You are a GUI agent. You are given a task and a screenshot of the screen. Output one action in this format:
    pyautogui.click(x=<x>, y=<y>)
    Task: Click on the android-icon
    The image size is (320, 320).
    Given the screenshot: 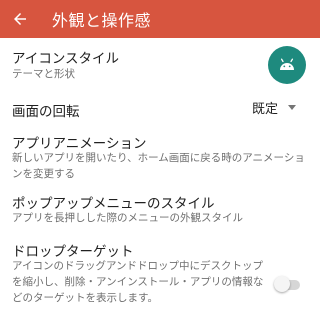 What is the action you would take?
    pyautogui.click(x=287, y=65)
    